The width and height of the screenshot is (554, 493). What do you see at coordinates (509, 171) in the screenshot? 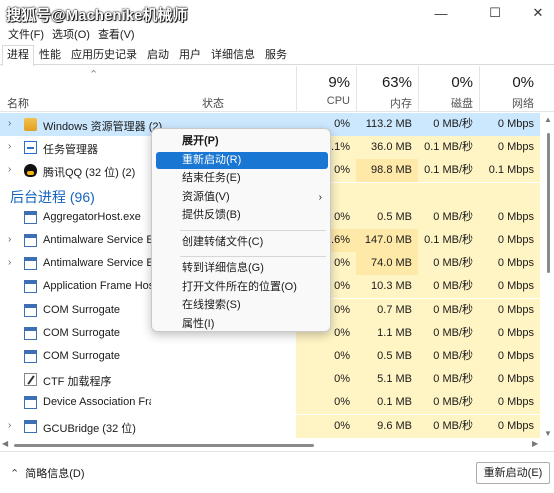
I see `cell-network: 0.1 Mbps` at bounding box center [509, 171].